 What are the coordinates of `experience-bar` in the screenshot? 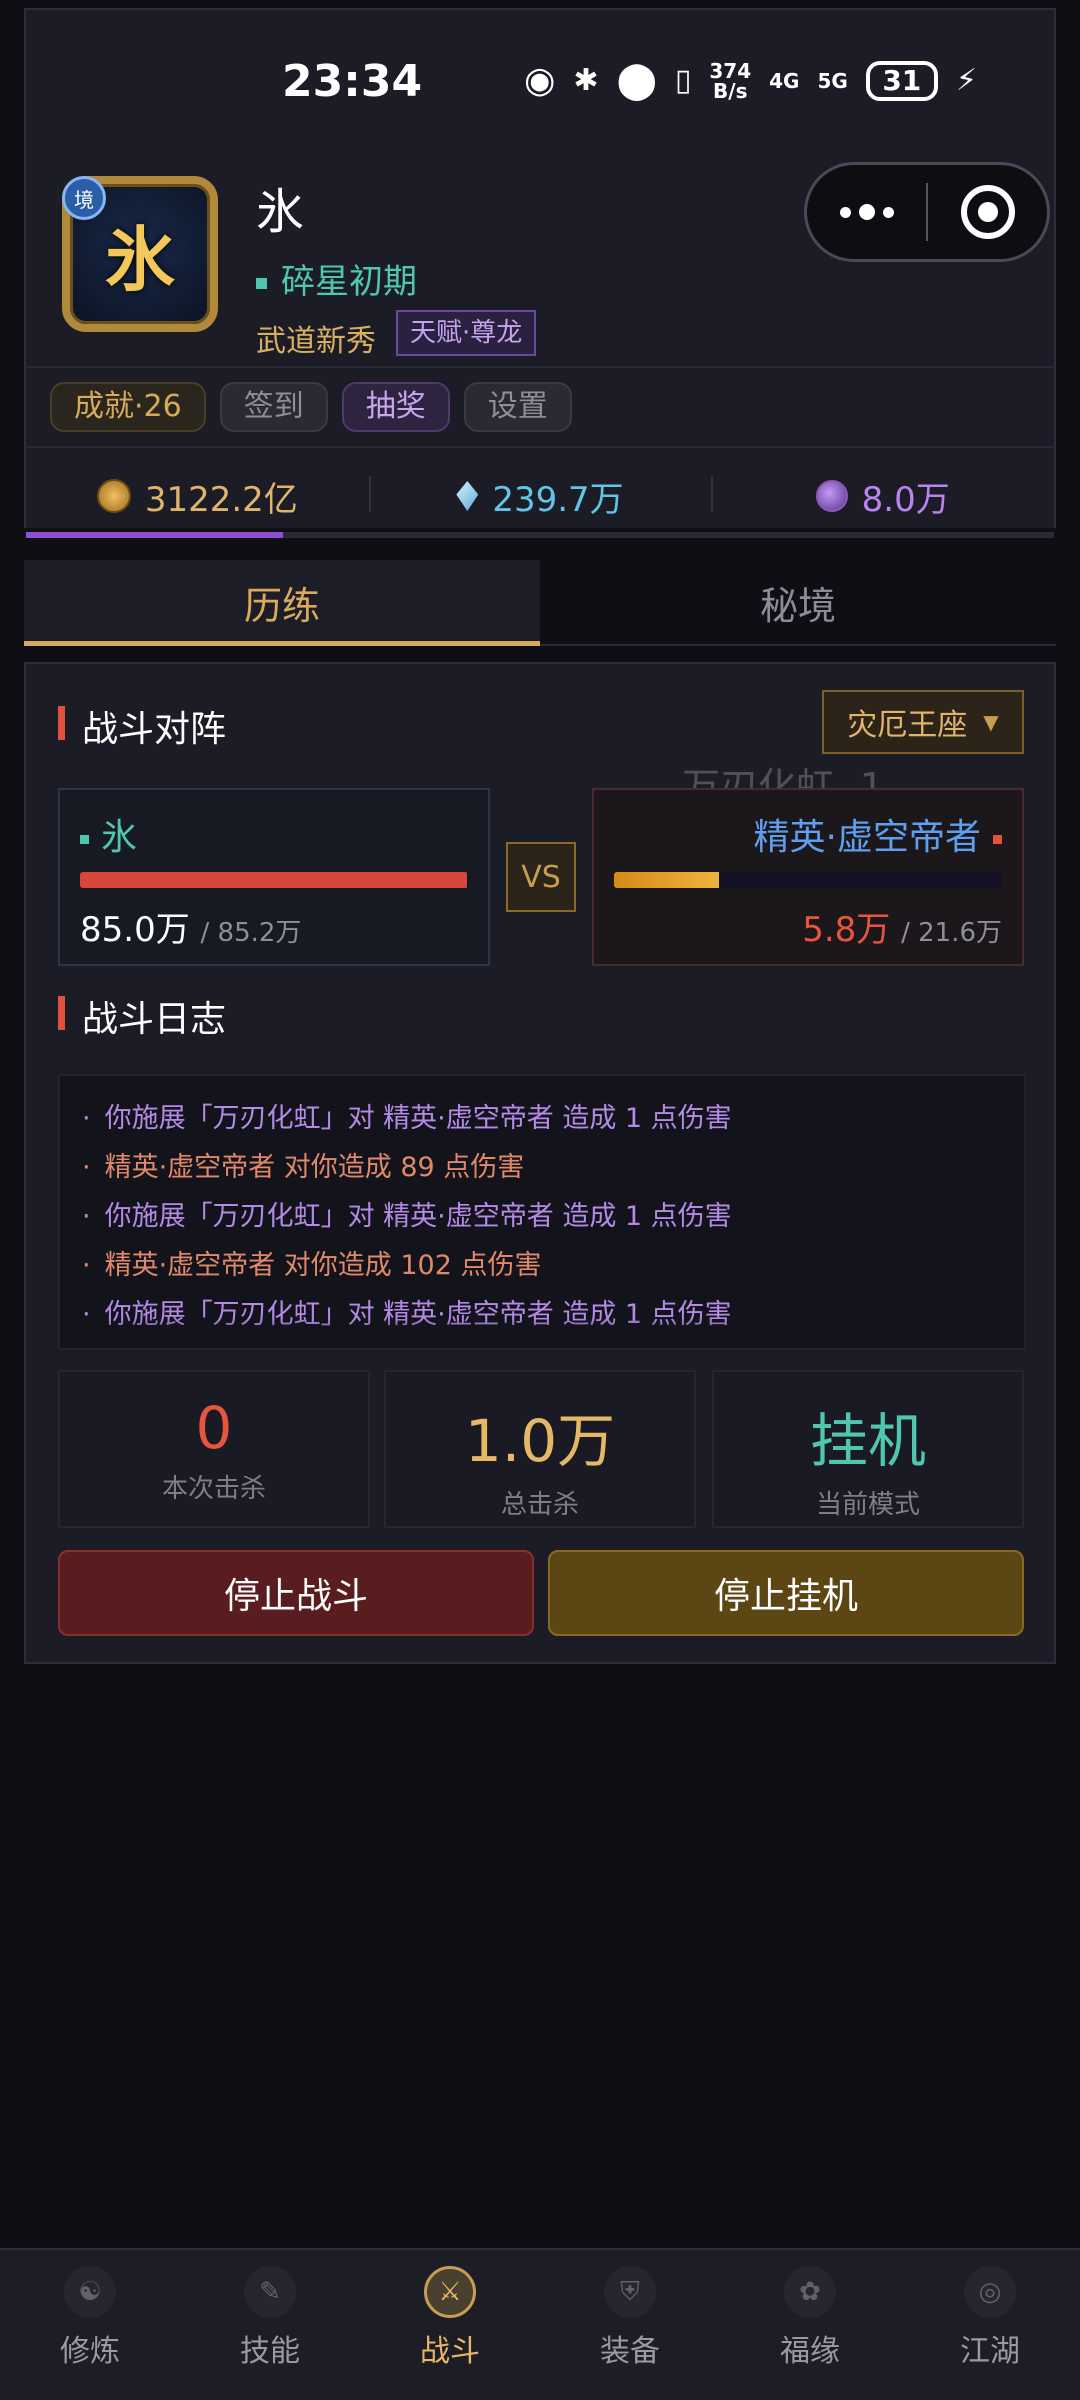 It's located at (540, 535).